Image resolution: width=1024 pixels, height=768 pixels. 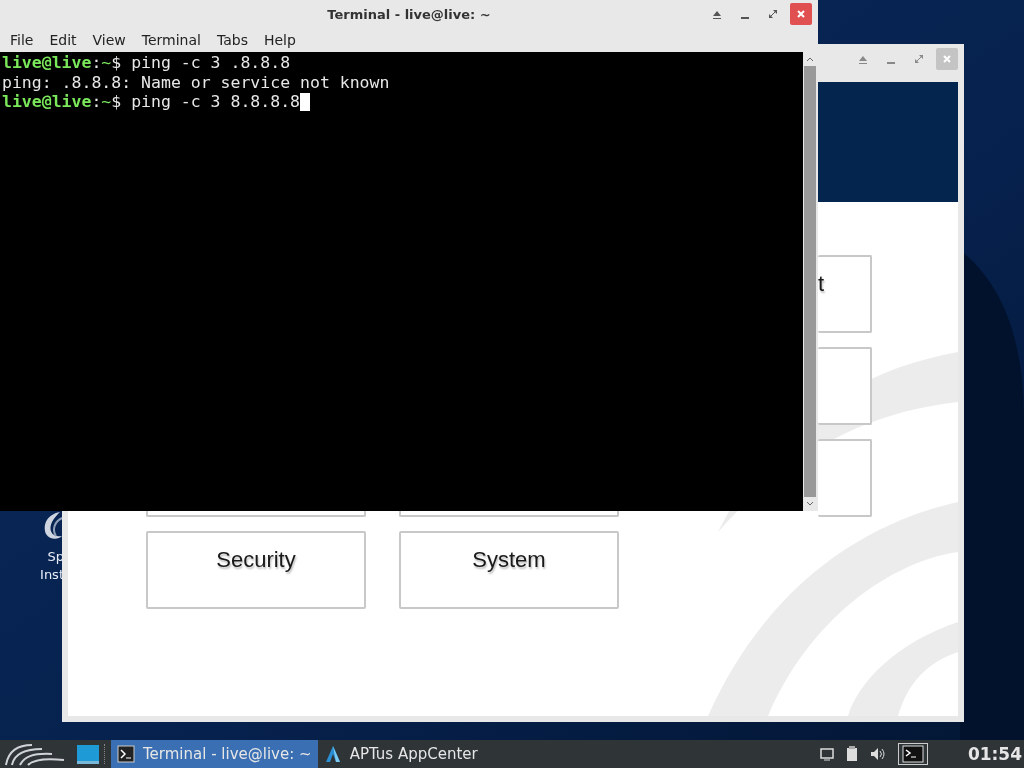 What do you see at coordinates (22, 40) in the screenshot?
I see `menu-item: File` at bounding box center [22, 40].